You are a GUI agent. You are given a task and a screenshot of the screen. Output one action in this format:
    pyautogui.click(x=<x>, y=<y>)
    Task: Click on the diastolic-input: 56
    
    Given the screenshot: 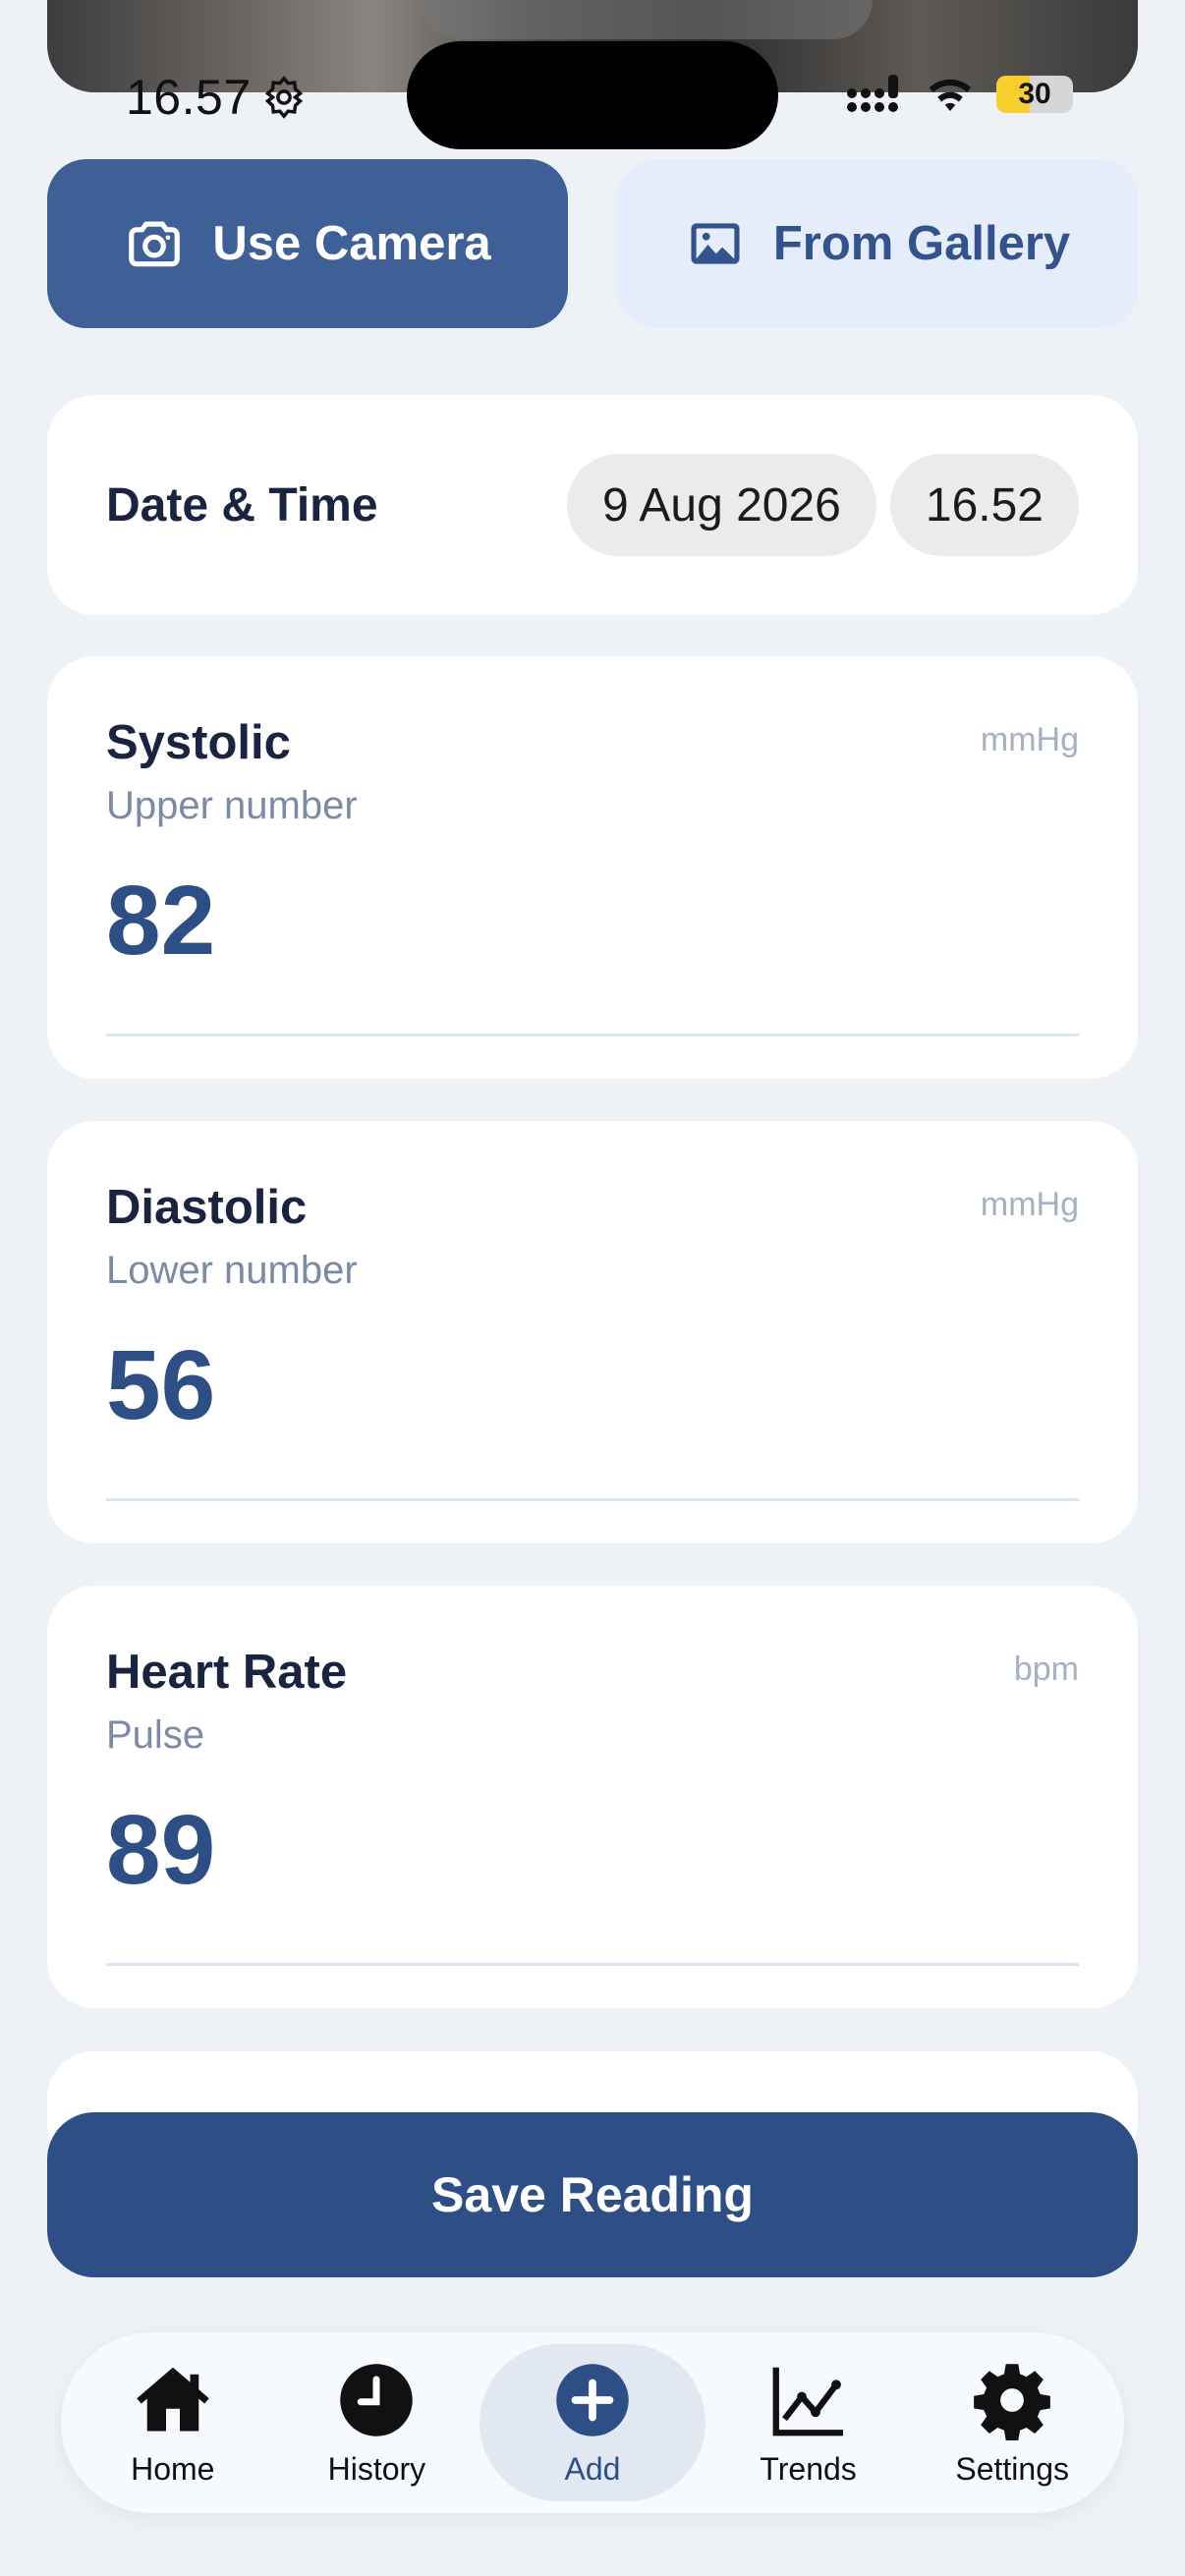 What is the action you would take?
    pyautogui.click(x=592, y=1385)
    